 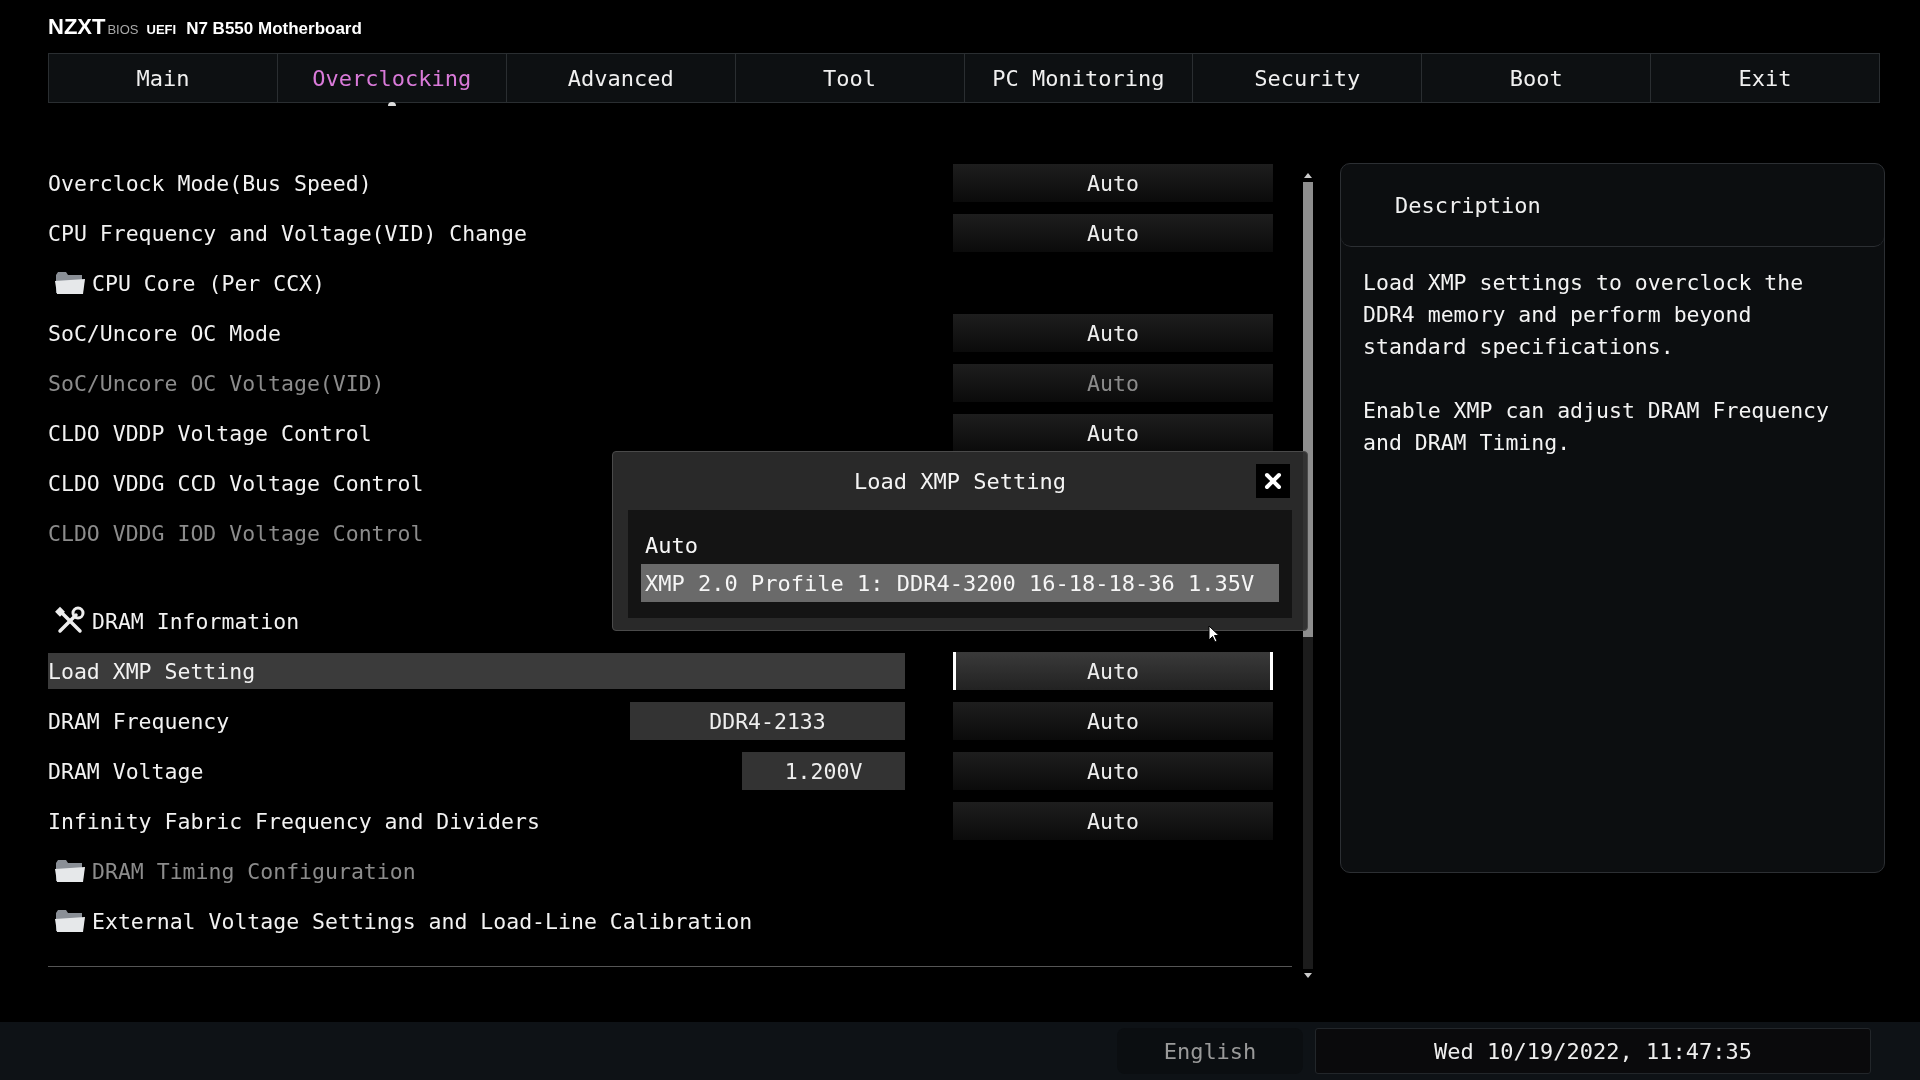 What do you see at coordinates (1593, 1051) in the screenshot?
I see `date-time: Wed 10/19/2022, 11:47:35` at bounding box center [1593, 1051].